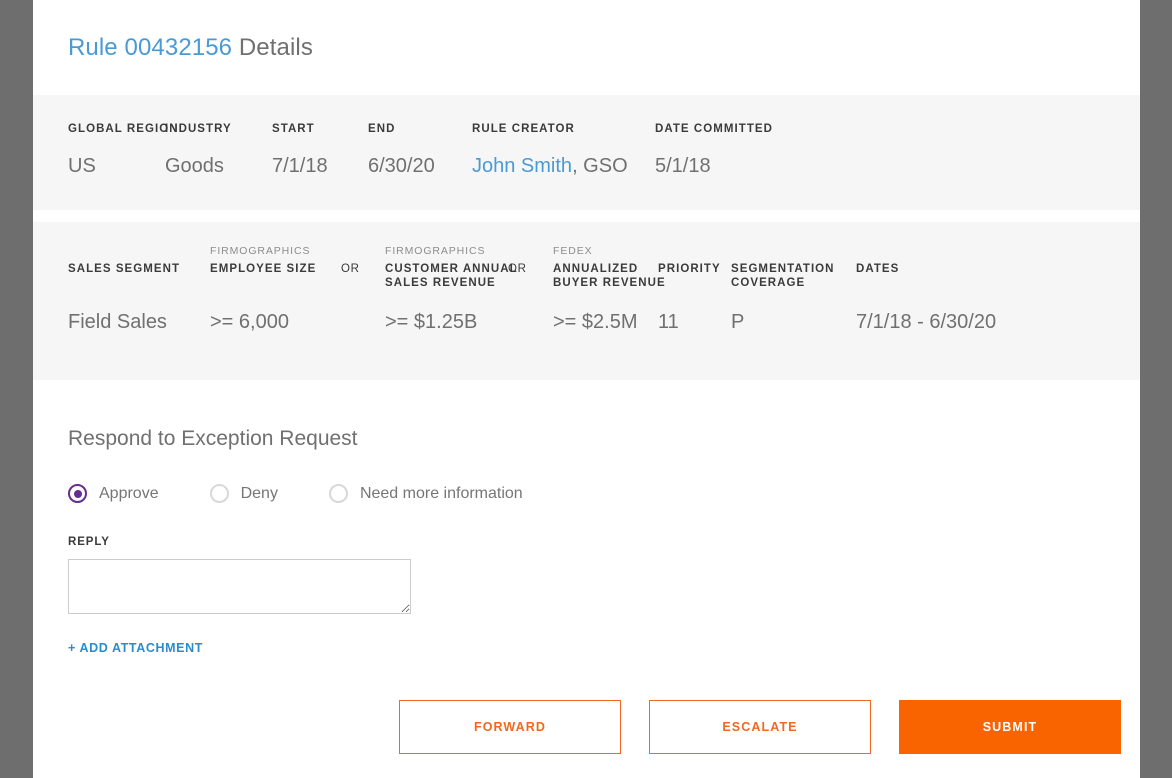 This screenshot has height=778, width=1172. Describe the element at coordinates (213, 438) in the screenshot. I see `respond-section-title: Respond to Exception Request` at that location.